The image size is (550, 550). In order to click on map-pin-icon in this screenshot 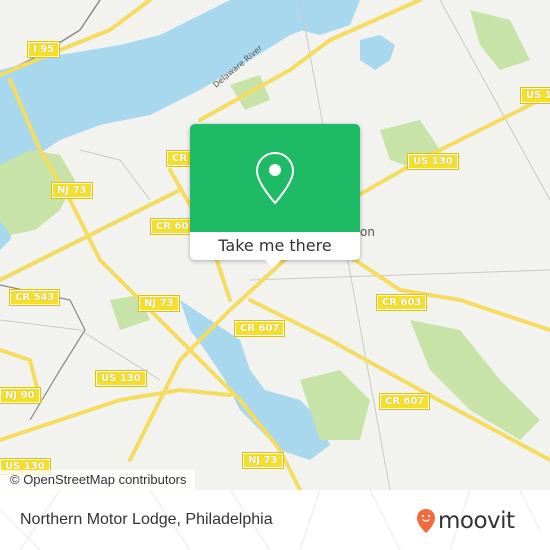, I will do `click(275, 178)`.